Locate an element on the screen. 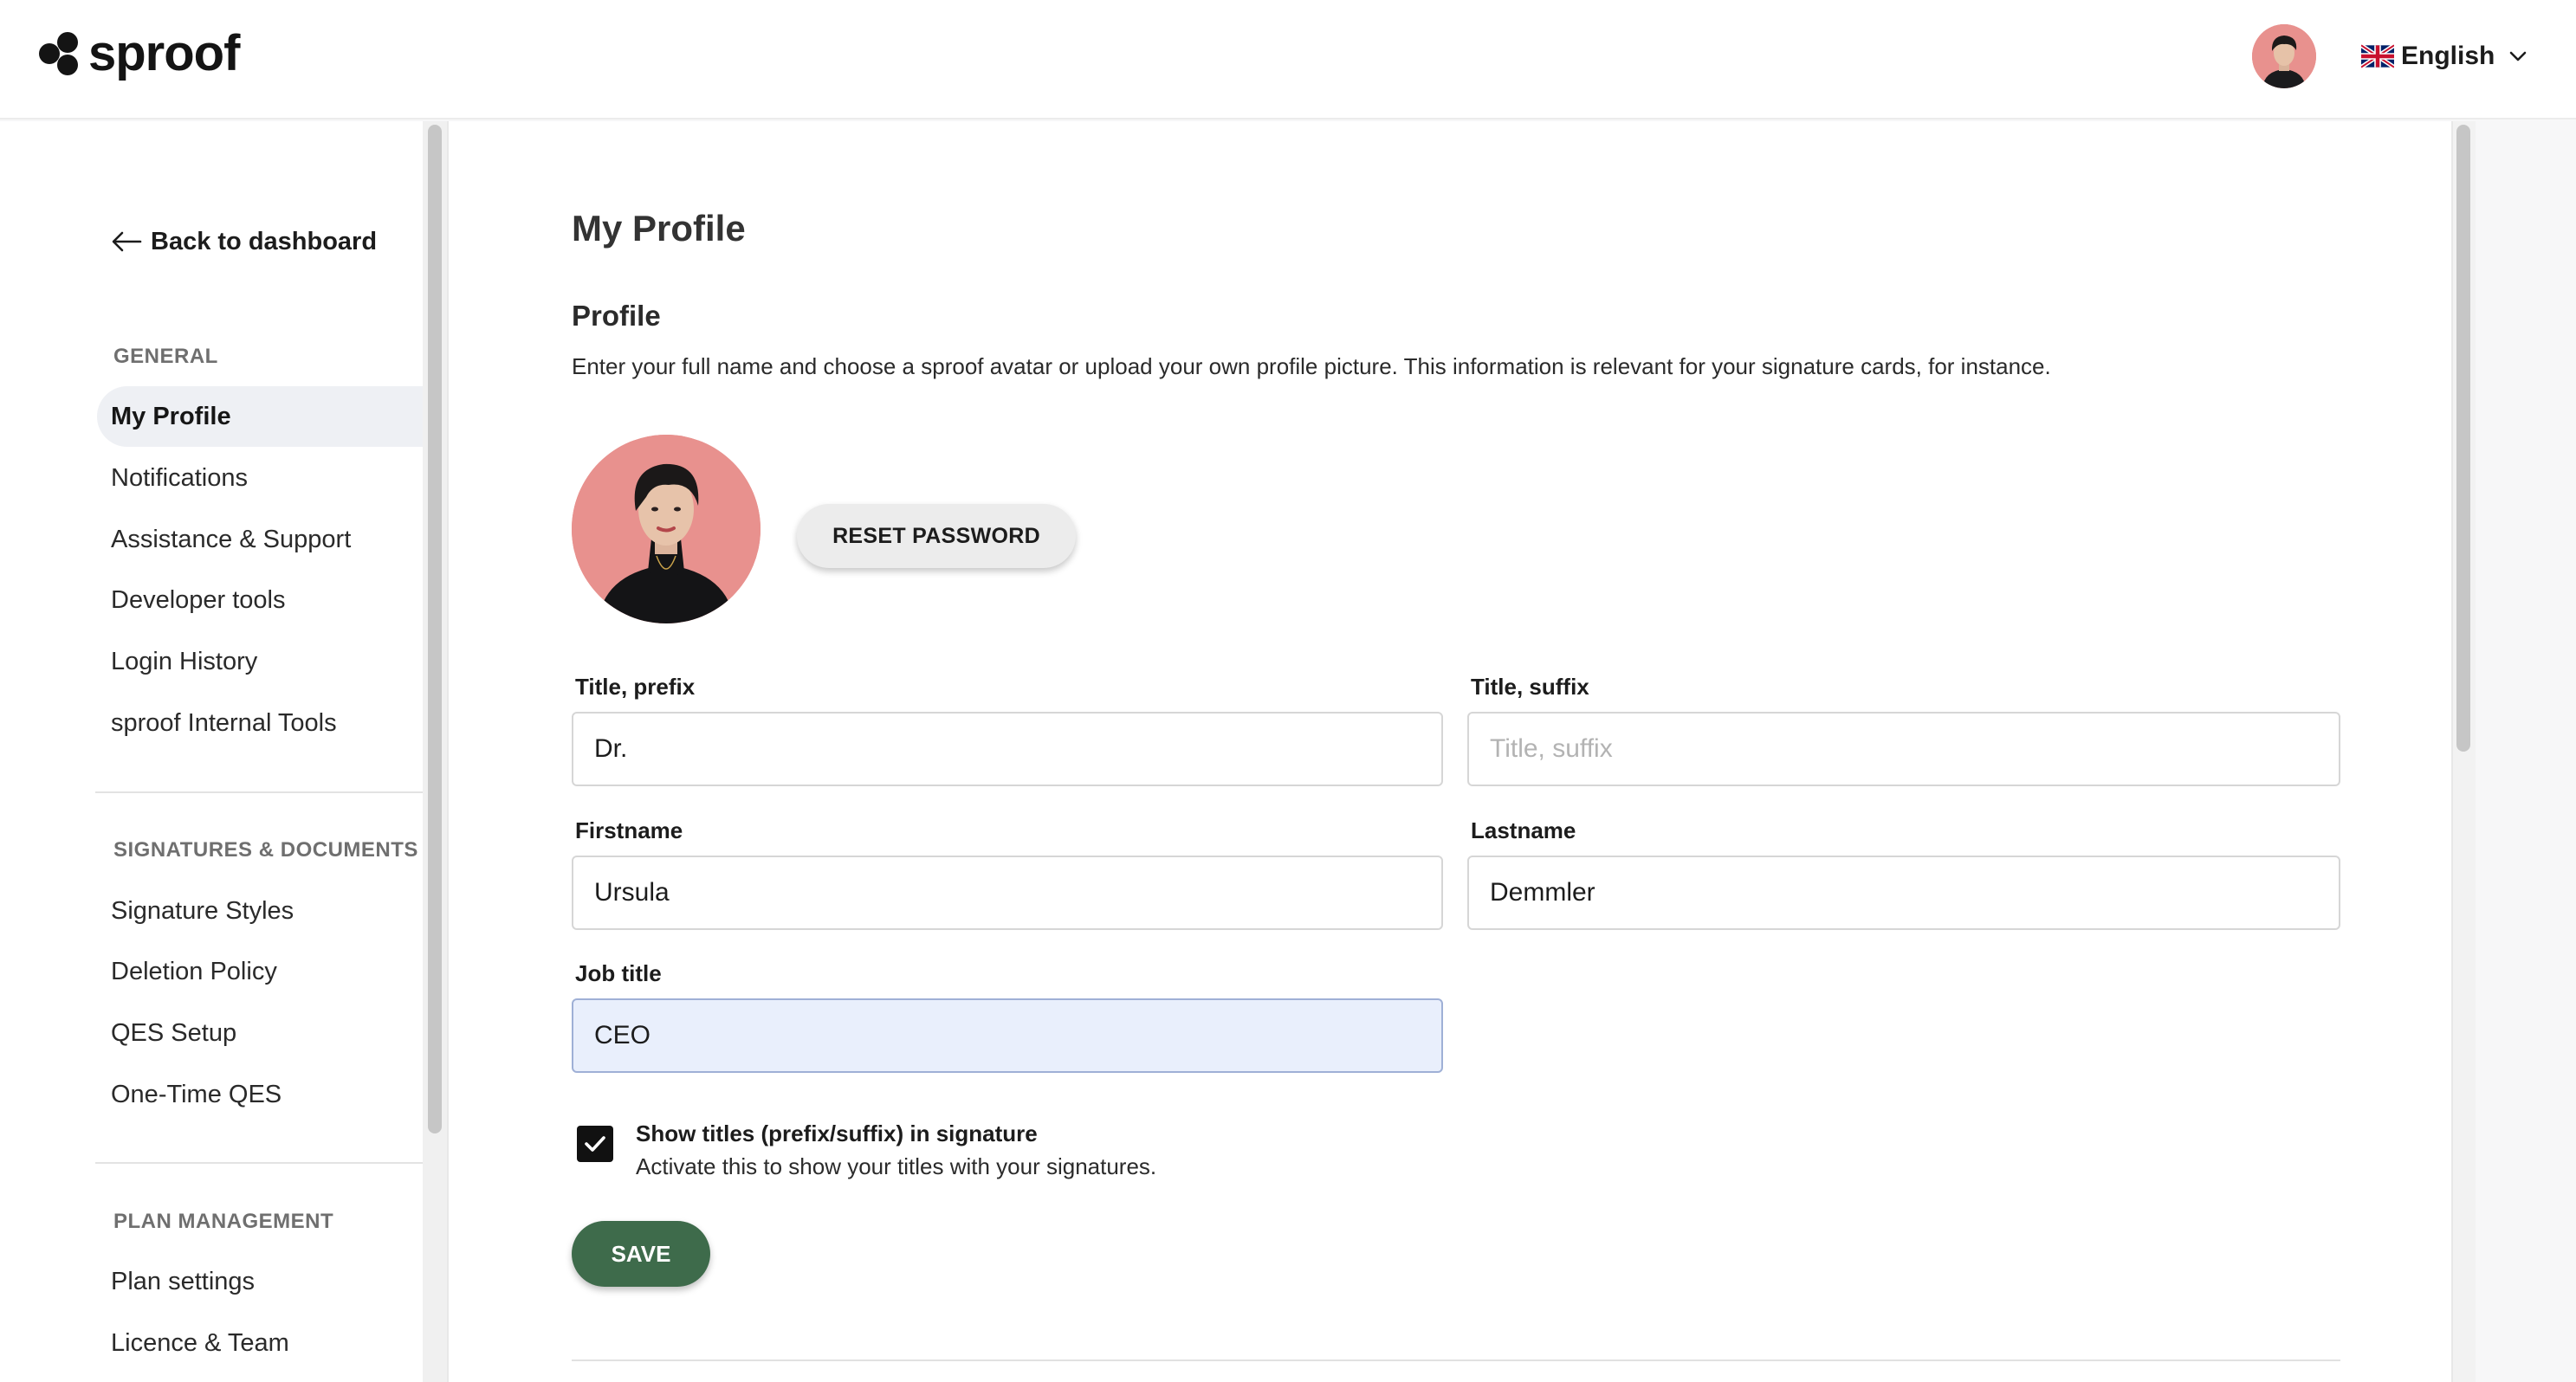 Image resolution: width=2576 pixels, height=1382 pixels. chevron-down-icon is located at coordinates (2518, 56).